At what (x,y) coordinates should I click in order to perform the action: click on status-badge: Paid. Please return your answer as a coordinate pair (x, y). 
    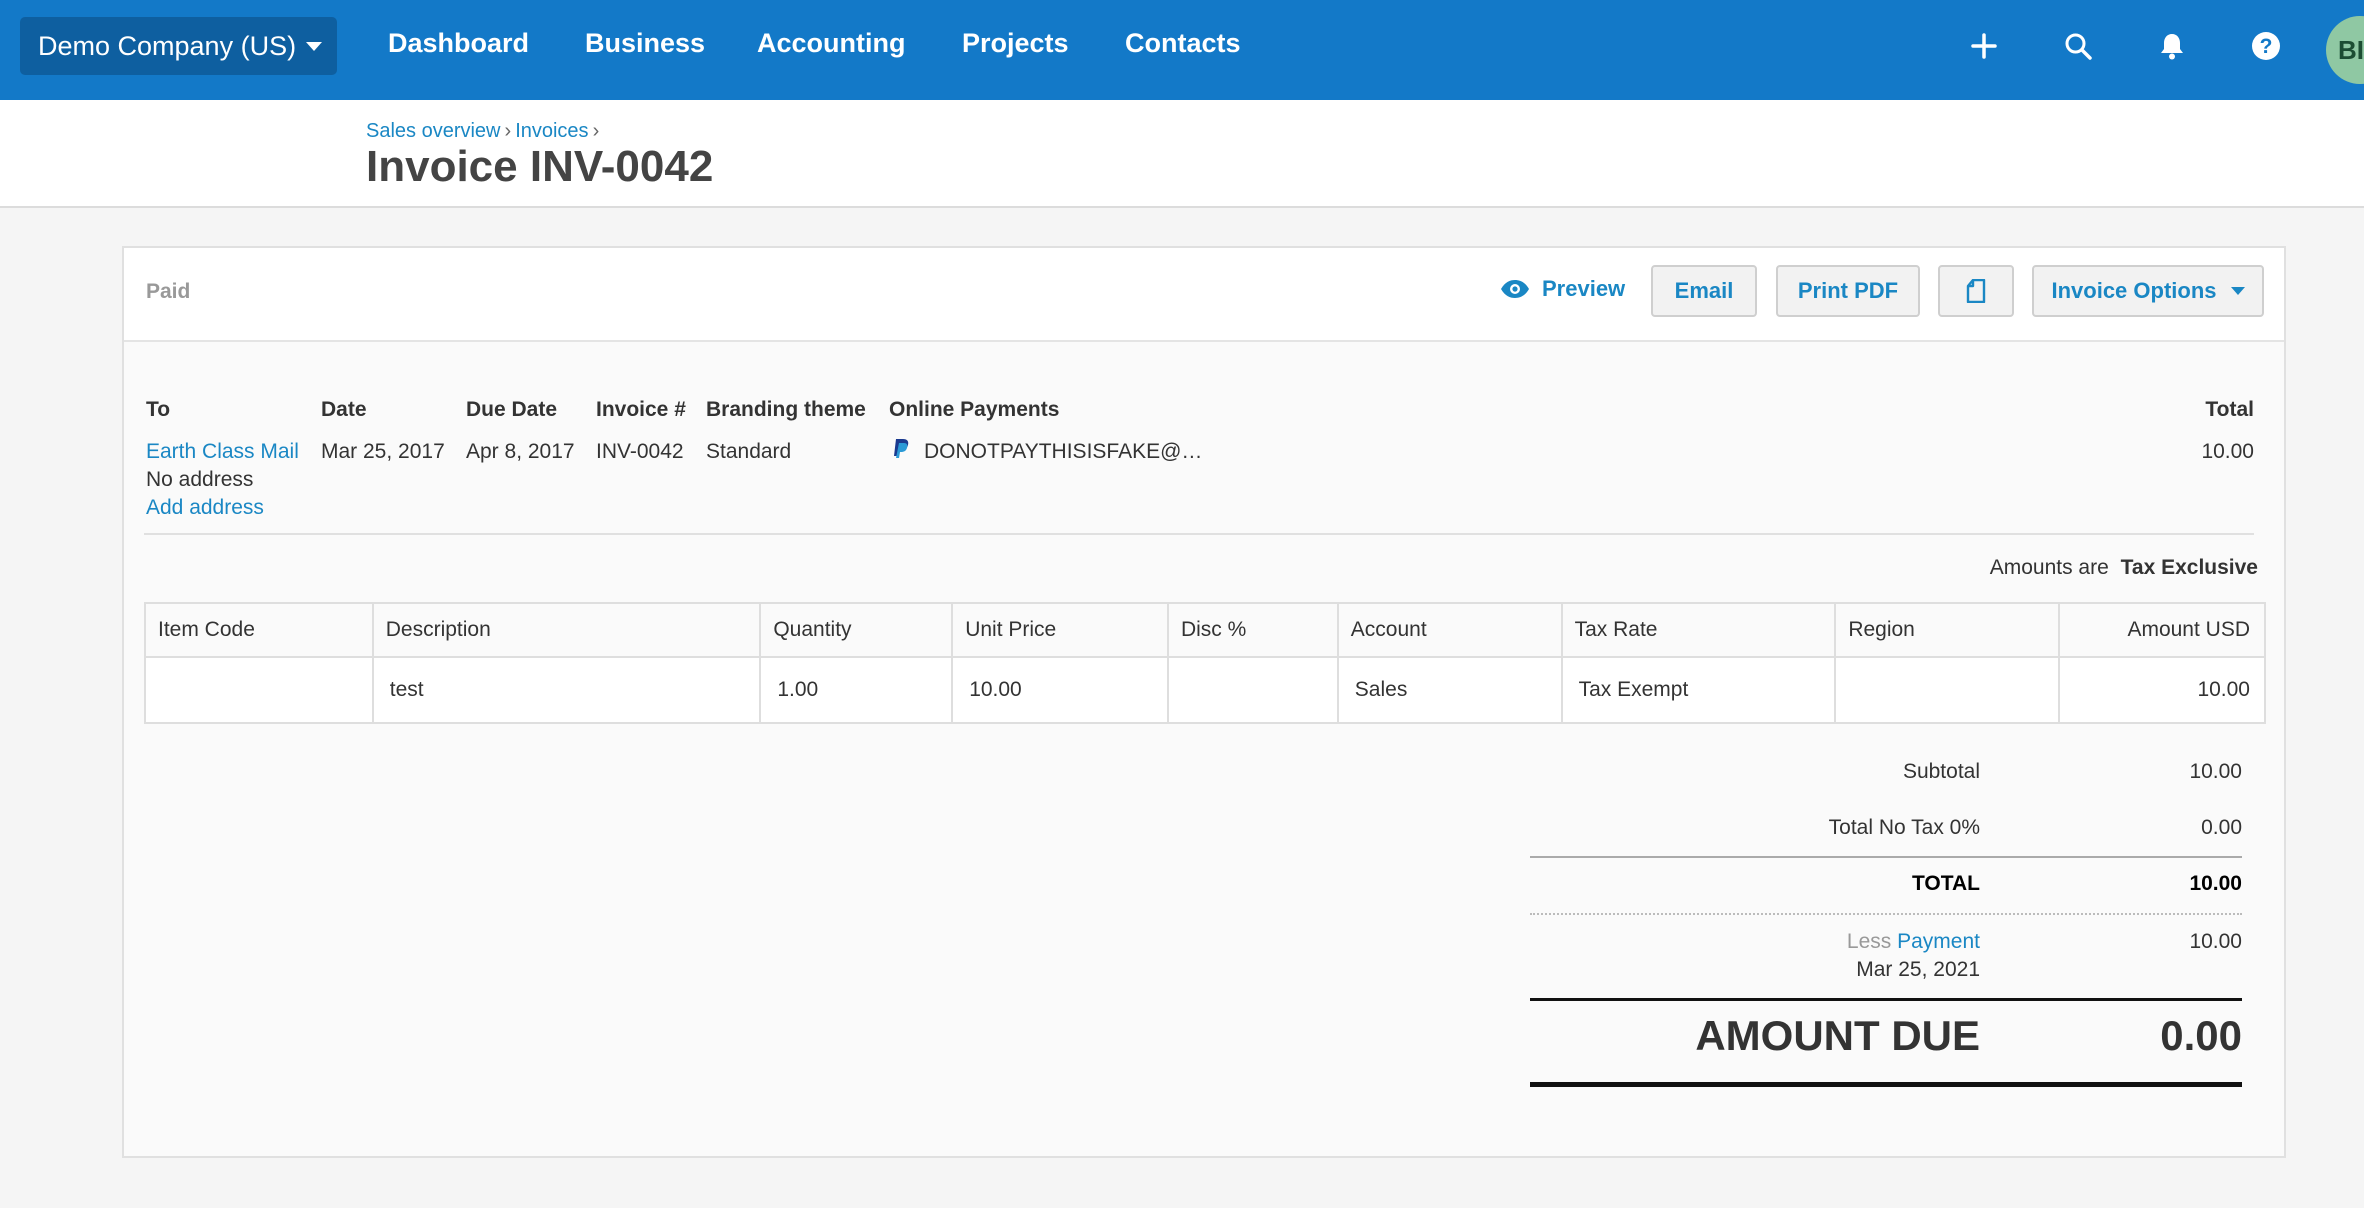
    Looking at the image, I should click on (168, 291).